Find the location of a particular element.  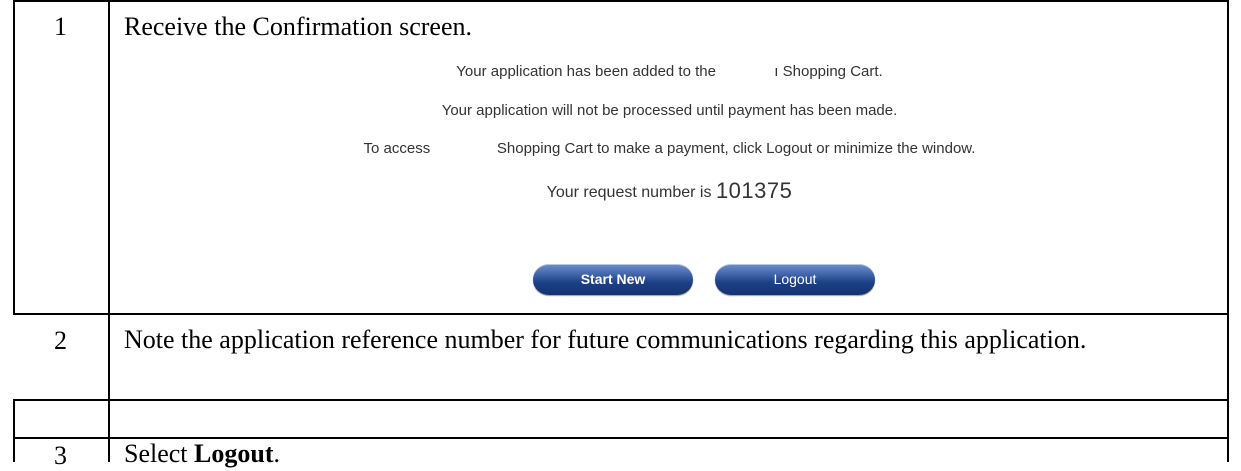

request-number-value: 101375 is located at coordinates (754, 190).